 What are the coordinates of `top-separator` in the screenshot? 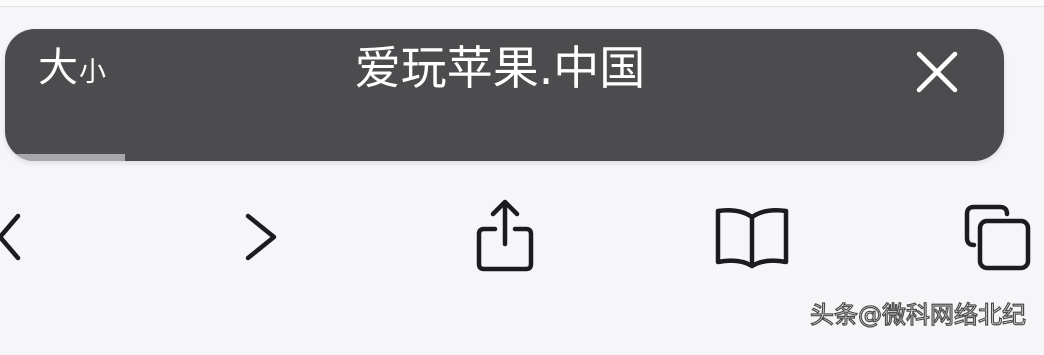 It's located at (522, 3).